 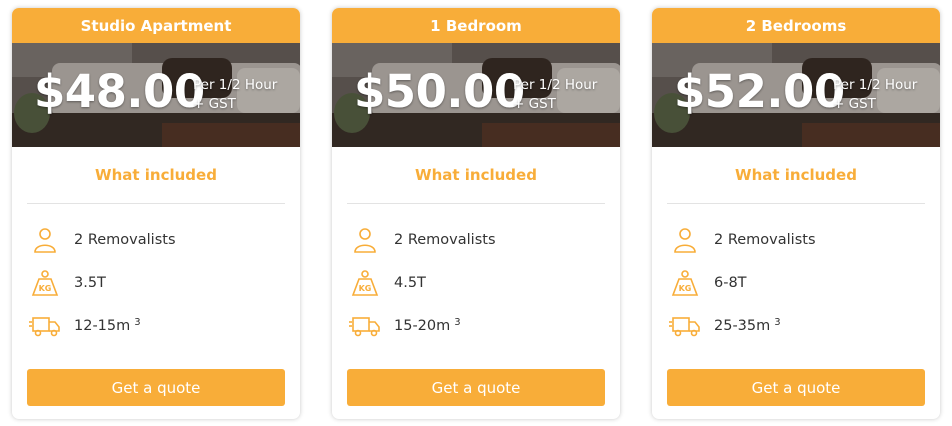 I want to click on card-hero-image: $50.00 Per 1/2 Hour + GST, so click(x=476, y=95).